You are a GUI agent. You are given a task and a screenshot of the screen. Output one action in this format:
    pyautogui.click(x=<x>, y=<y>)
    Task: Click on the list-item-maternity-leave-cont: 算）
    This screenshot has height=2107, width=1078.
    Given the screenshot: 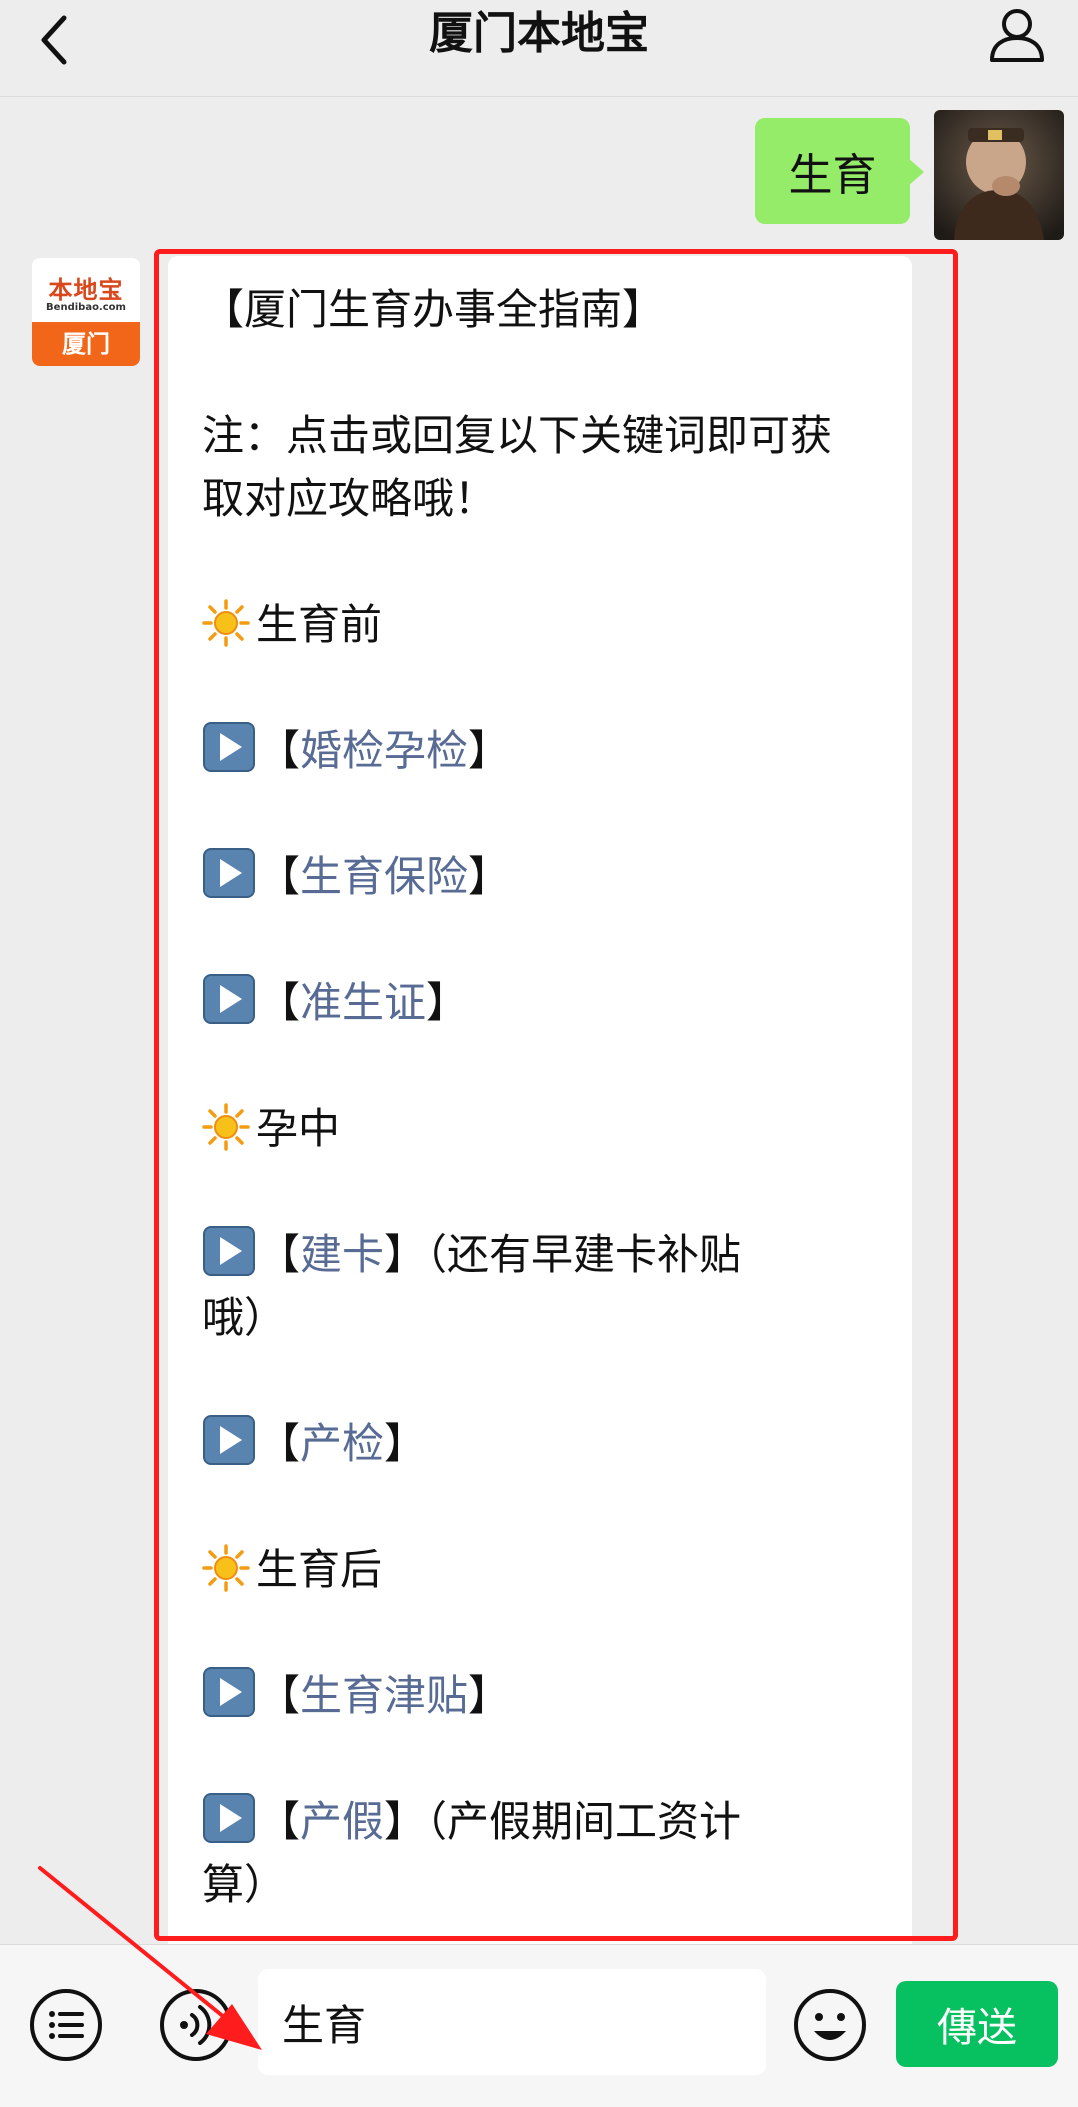 What is the action you would take?
    pyautogui.click(x=244, y=1884)
    